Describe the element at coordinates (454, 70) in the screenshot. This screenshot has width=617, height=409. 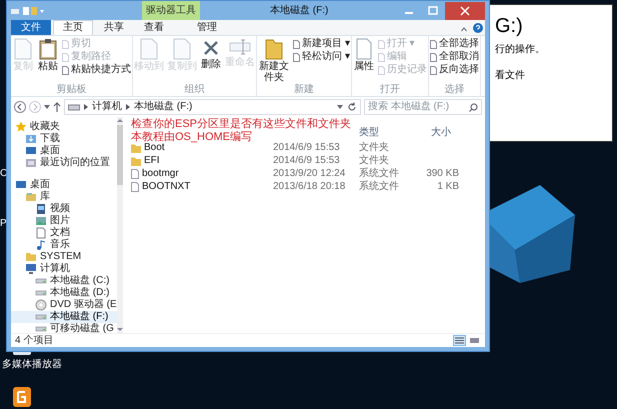
I see `ribbon-button: 反向选择` at that location.